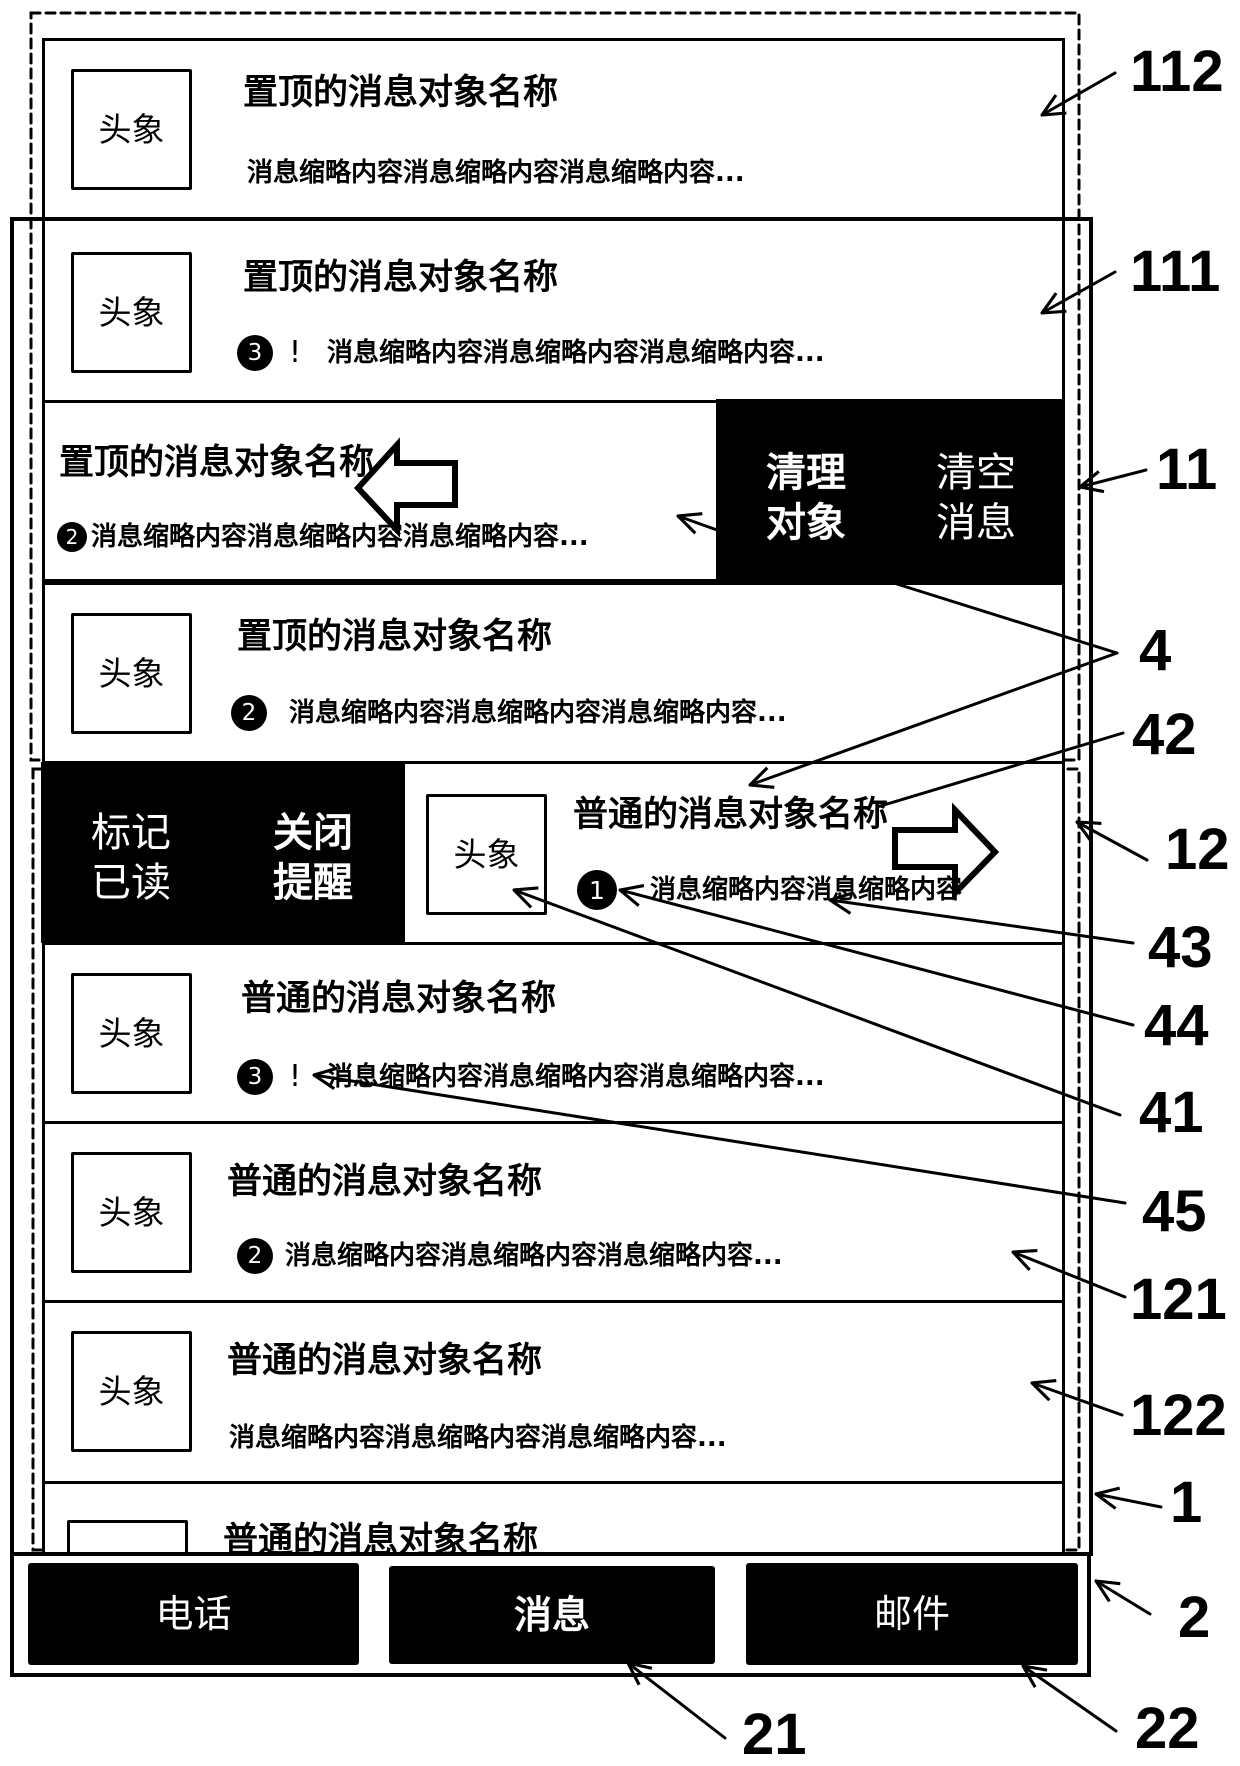 The height and width of the screenshot is (1766, 1240). Describe the element at coordinates (1174, 1211) in the screenshot. I see `reference-label-45: 45` at that location.